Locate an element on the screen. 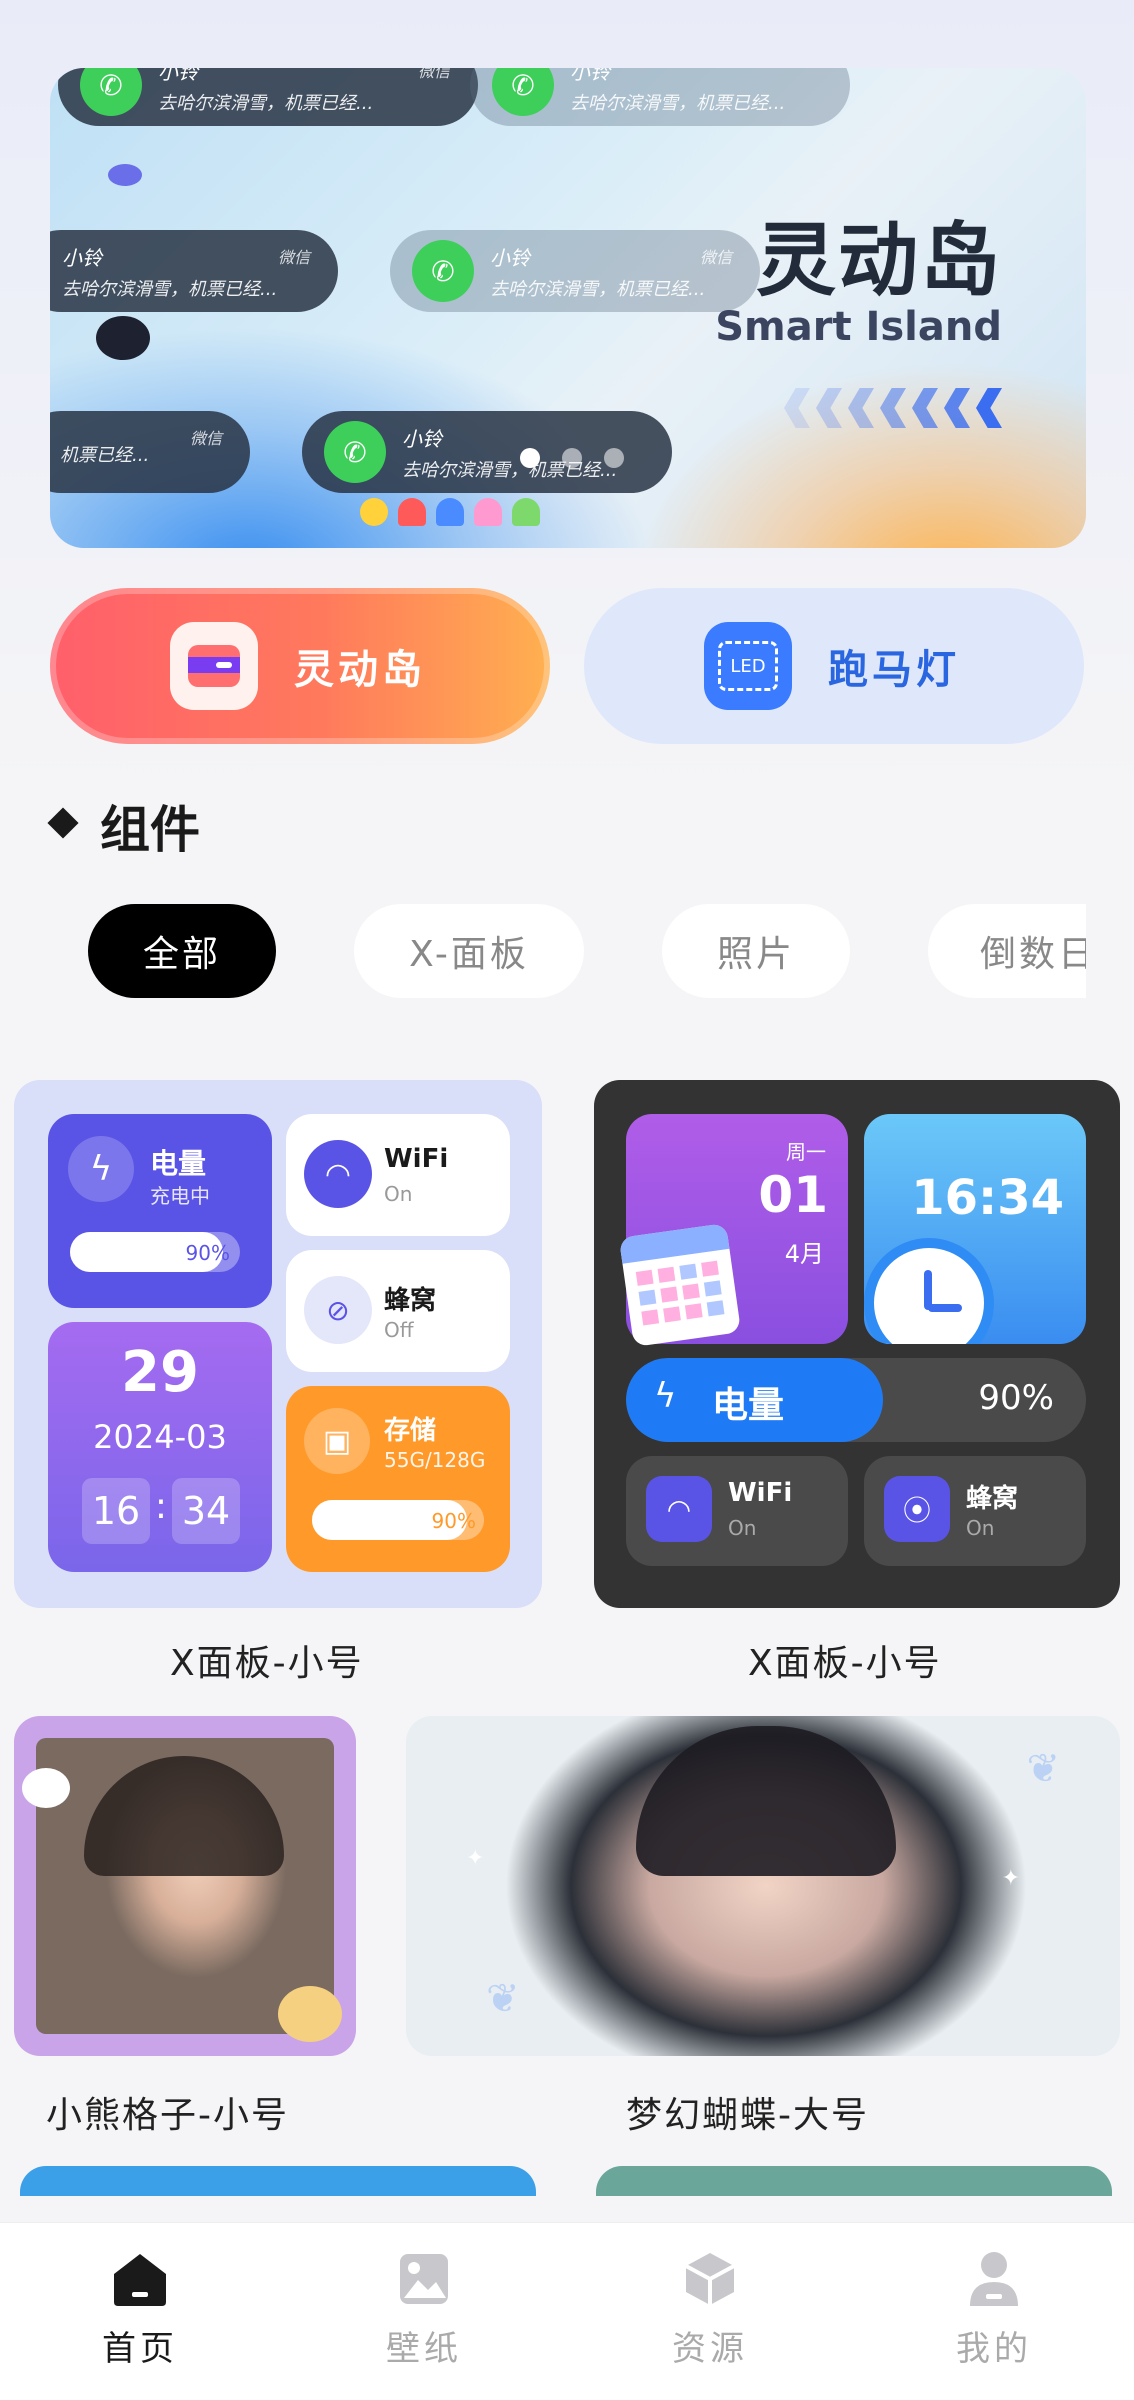 This screenshot has height=2400, width=1134. profile-icon is located at coordinates (994, 2279).